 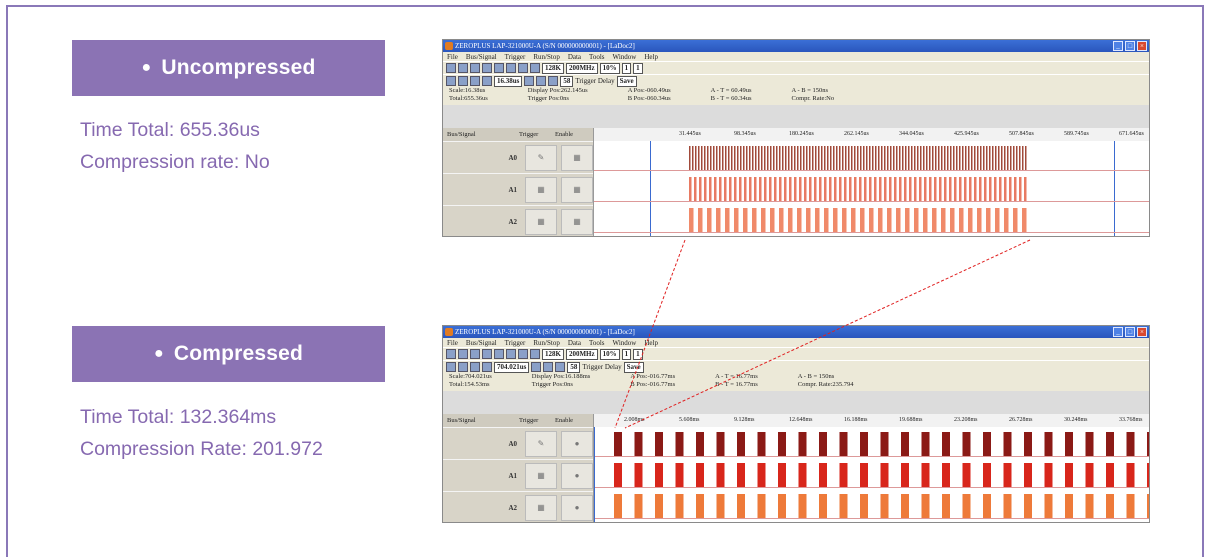 What do you see at coordinates (512, 367) in the screenshot?
I see `zoom-select: 704.021us` at bounding box center [512, 367].